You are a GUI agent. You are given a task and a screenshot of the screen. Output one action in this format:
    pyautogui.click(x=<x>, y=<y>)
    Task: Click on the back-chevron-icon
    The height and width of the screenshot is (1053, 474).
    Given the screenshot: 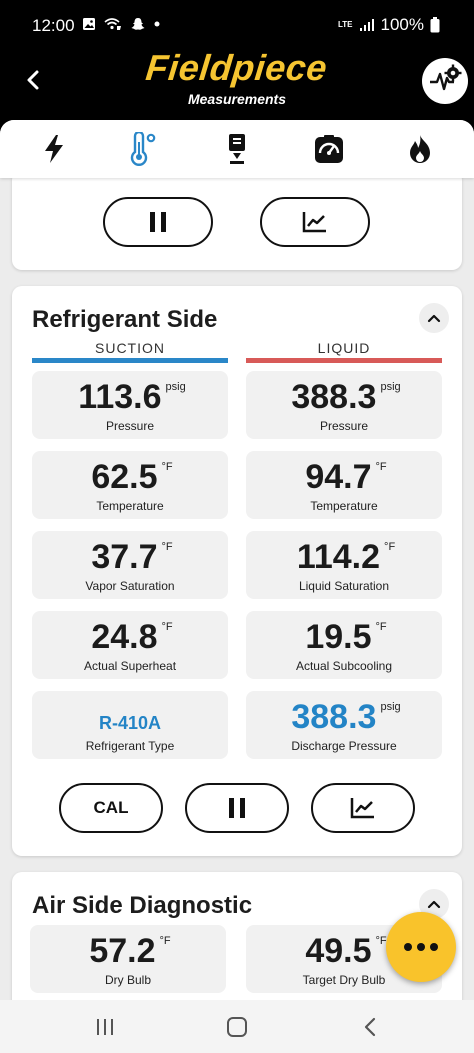 What is the action you would take?
    pyautogui.click(x=370, y=1027)
    